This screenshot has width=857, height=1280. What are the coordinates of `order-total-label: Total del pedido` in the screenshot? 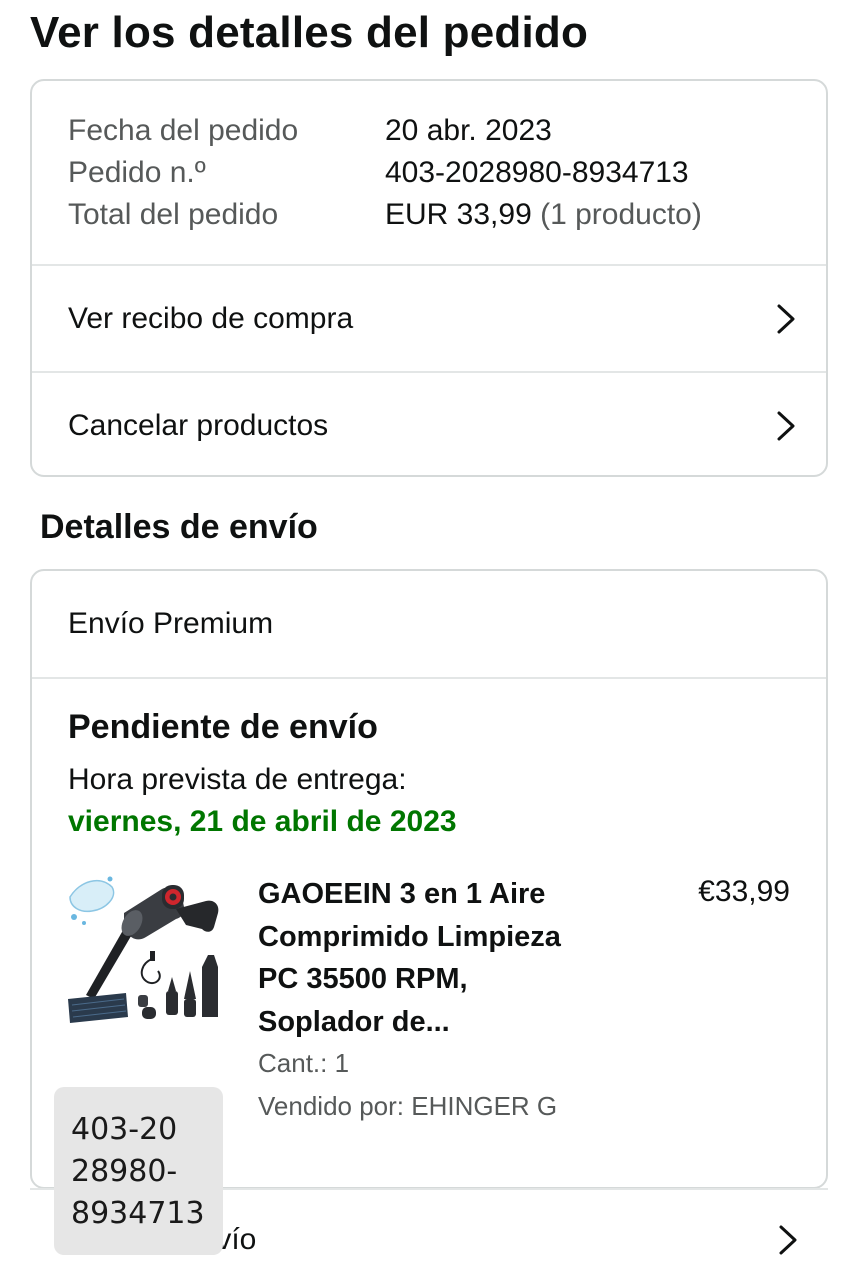 It's located at (173, 214).